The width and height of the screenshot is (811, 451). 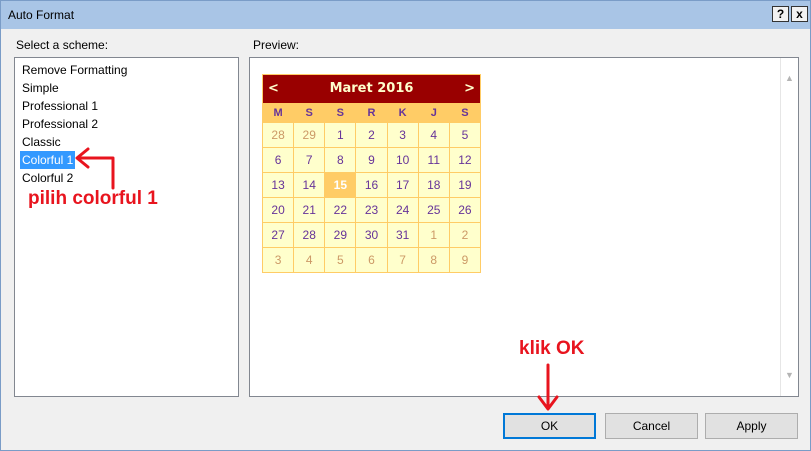 What do you see at coordinates (276, 45) in the screenshot?
I see `preview-label: Preview:` at bounding box center [276, 45].